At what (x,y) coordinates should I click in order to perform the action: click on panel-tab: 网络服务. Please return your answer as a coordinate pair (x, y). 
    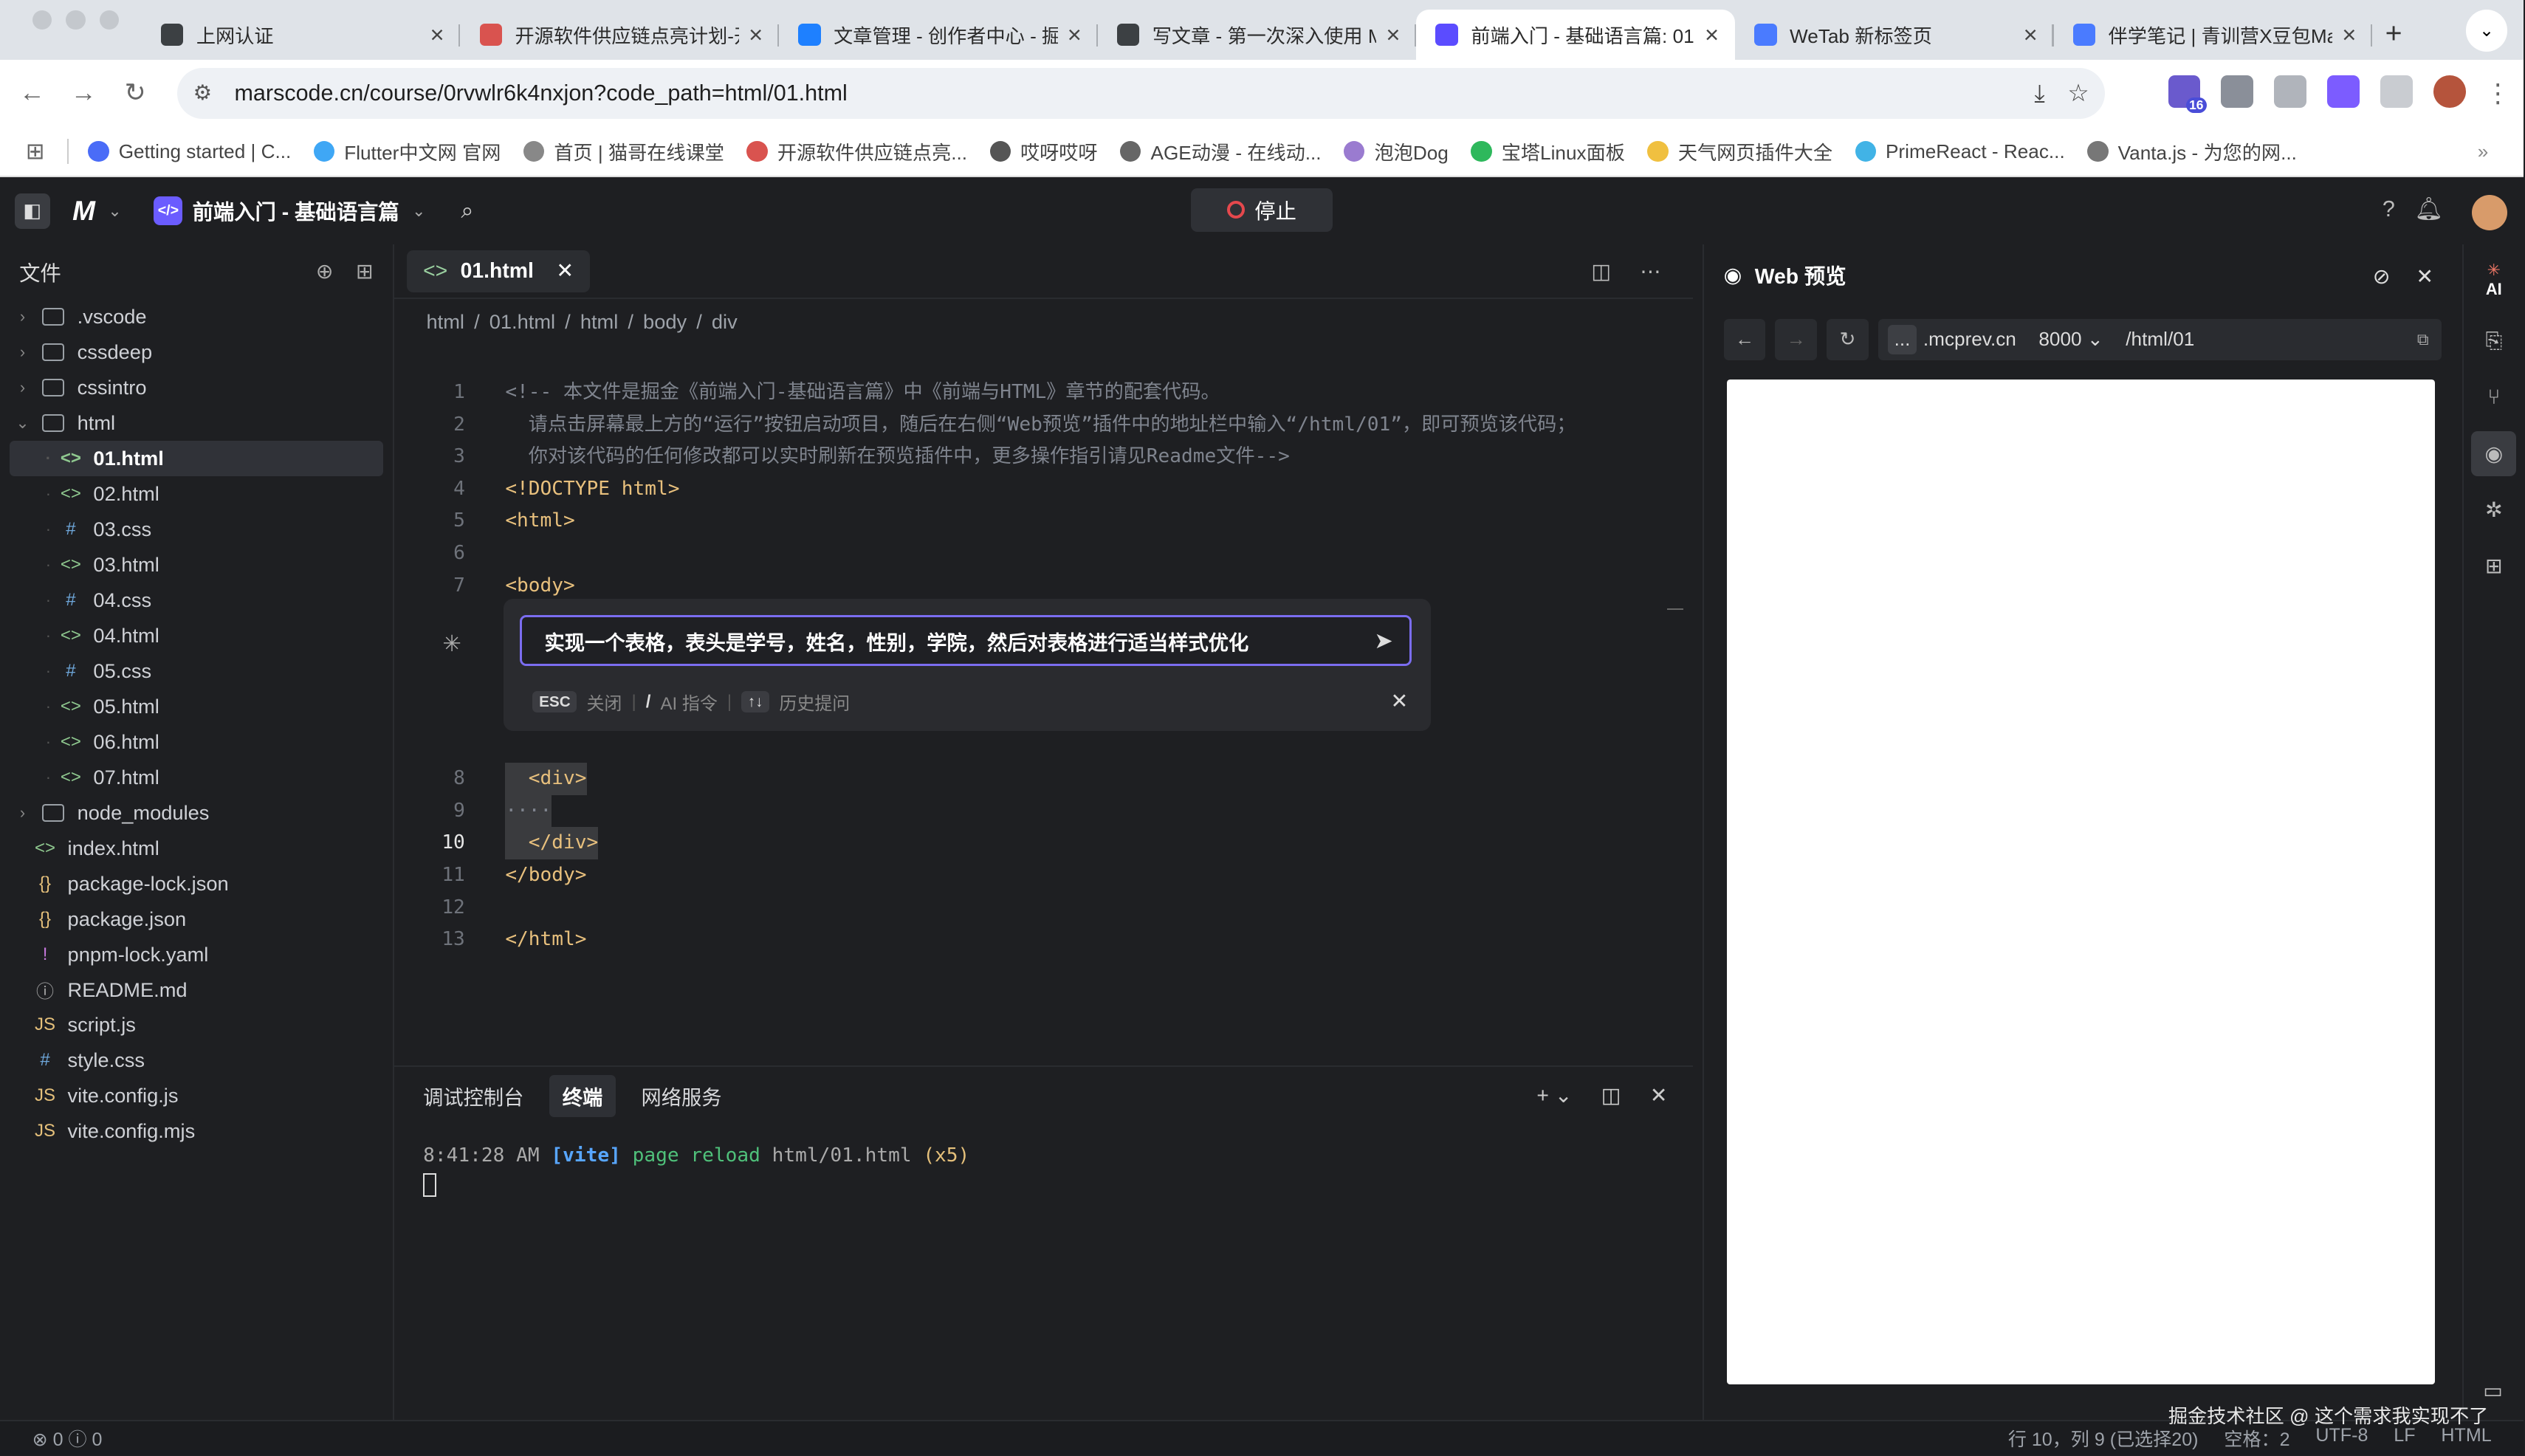
    Looking at the image, I should click on (681, 1096).